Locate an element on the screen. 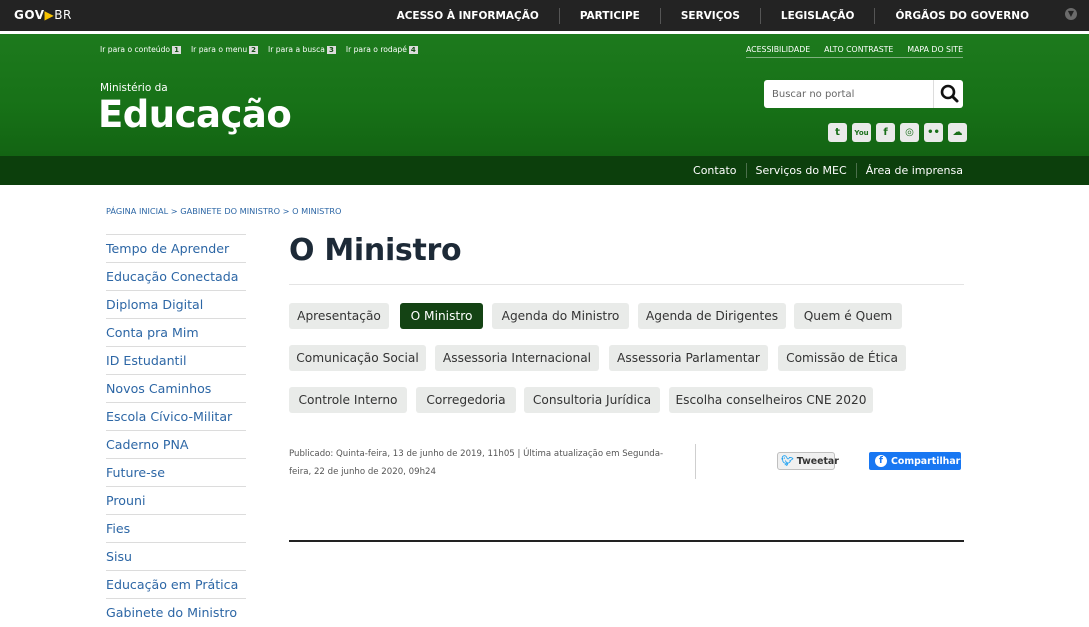 Image resolution: width=1089 pixels, height=627 pixels. tab-o-ministro: O Ministro is located at coordinates (441, 316).